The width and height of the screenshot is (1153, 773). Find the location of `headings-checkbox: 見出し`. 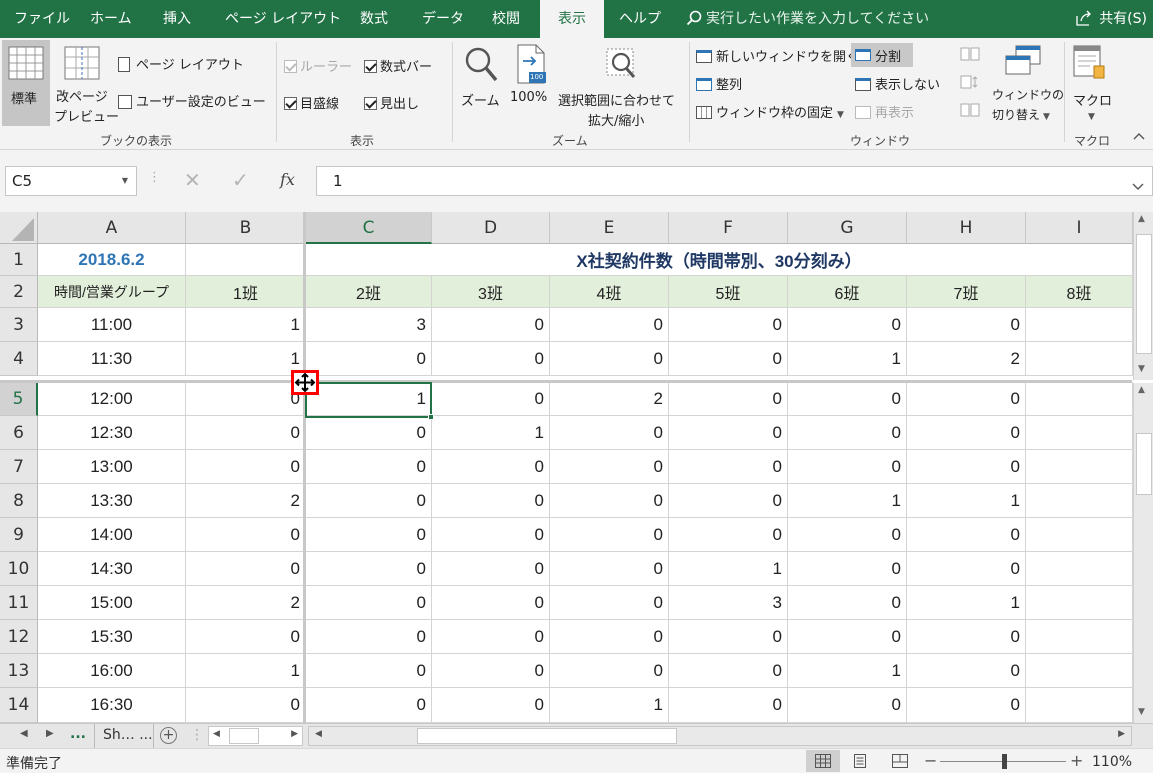

headings-checkbox: 見出し is located at coordinates (391, 102).